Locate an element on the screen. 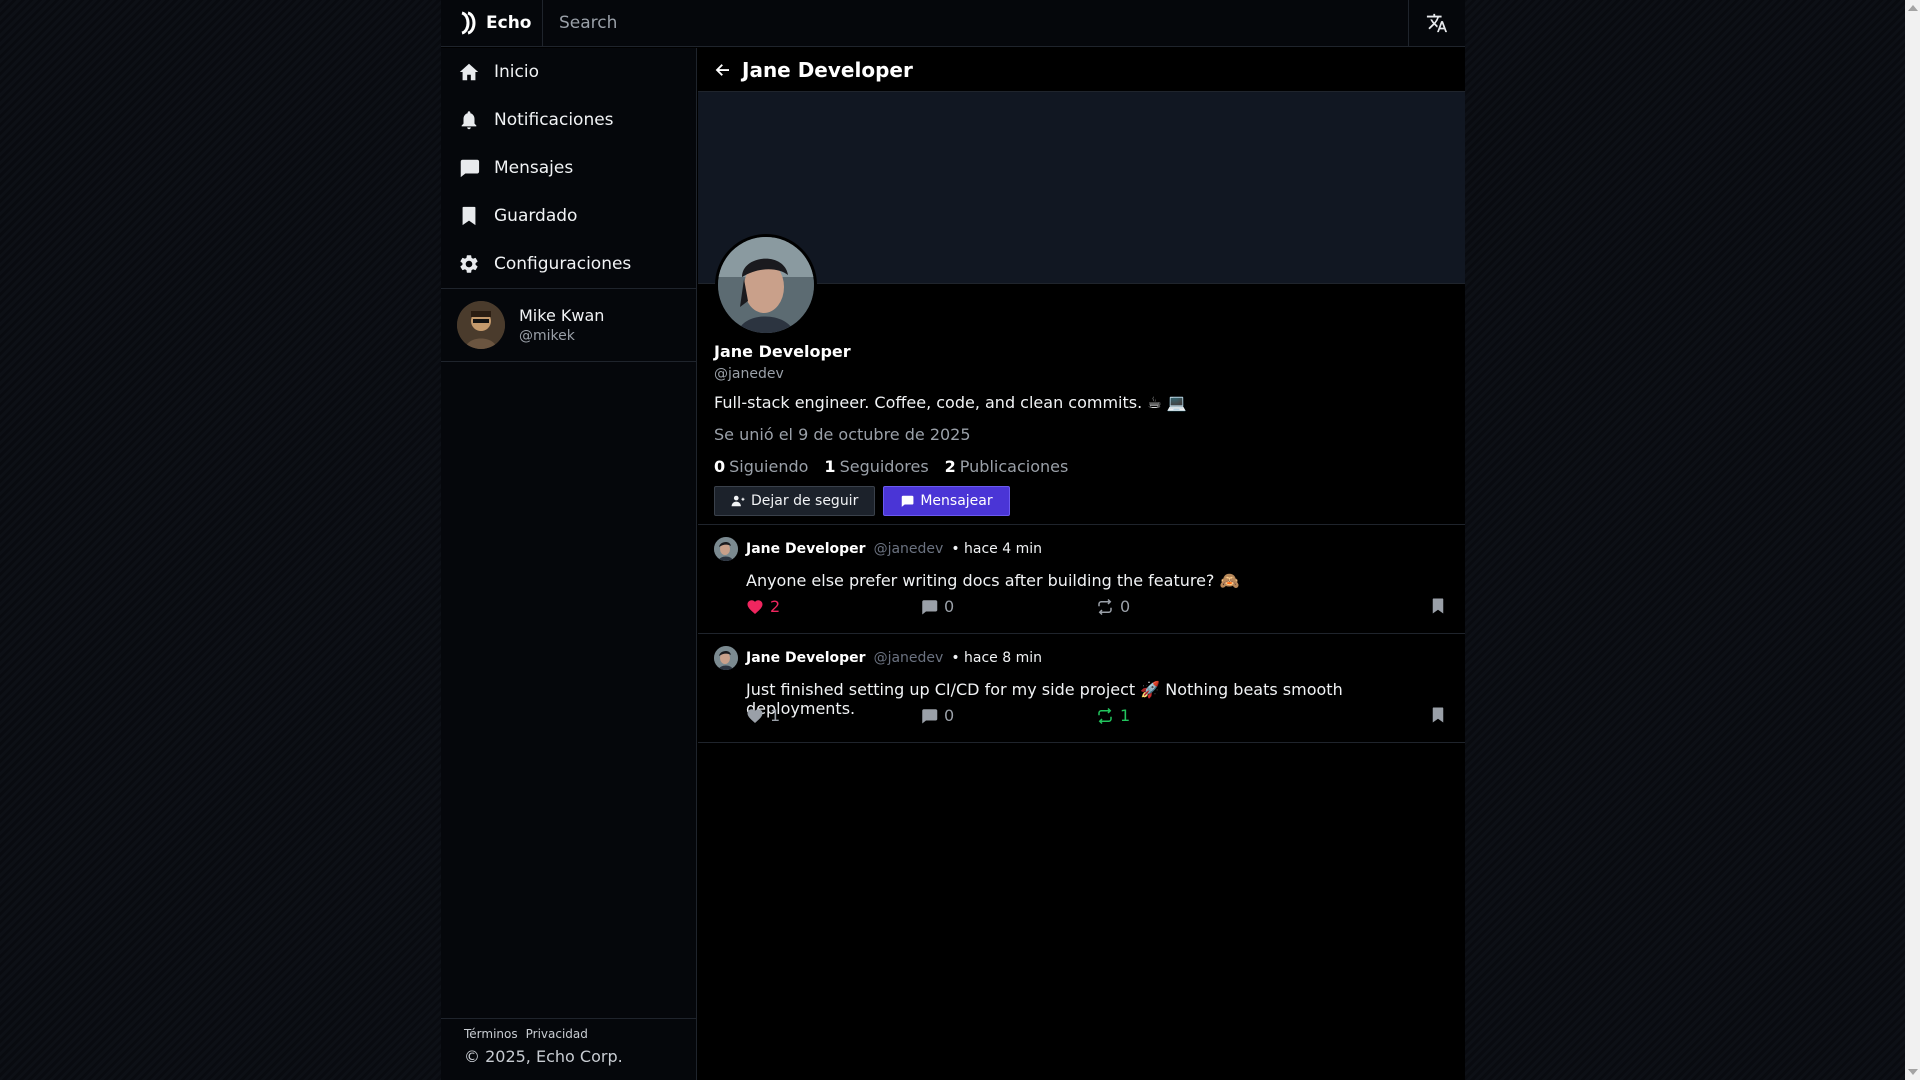  sidebar-item-label: Mensajes is located at coordinates (534, 168).